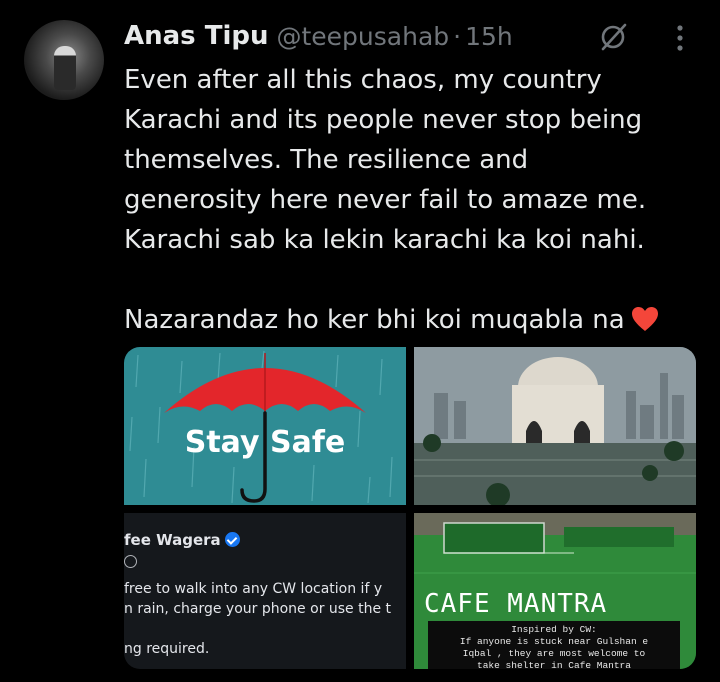 The height and width of the screenshot is (682, 720). I want to click on red-heart-icon, so click(644, 319).